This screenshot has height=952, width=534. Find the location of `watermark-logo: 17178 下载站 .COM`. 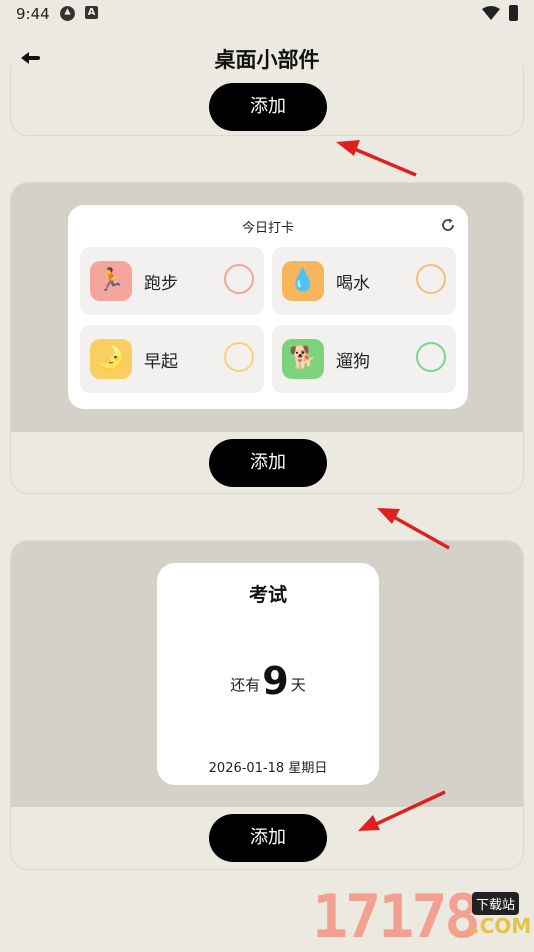

watermark-logo: 17178 下载站 .COM is located at coordinates (422, 915).